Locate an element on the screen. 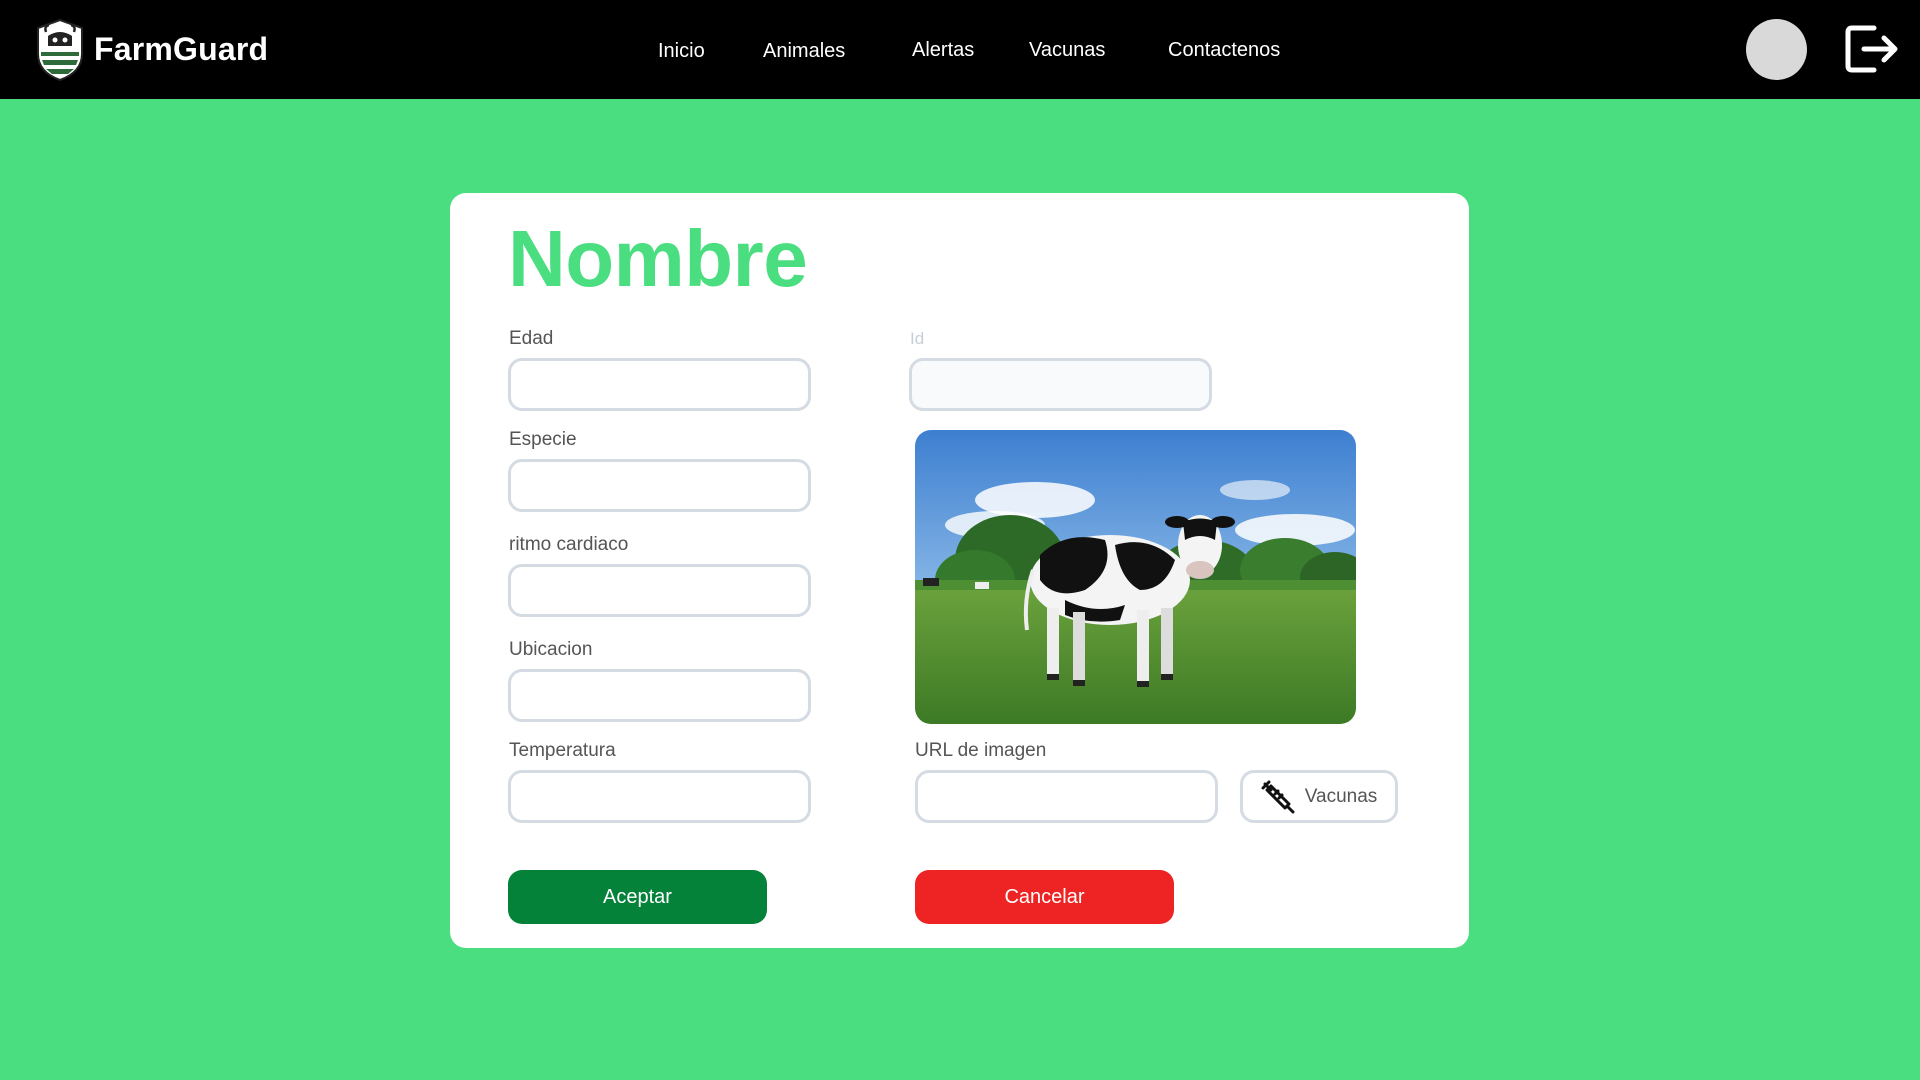  cow-image is located at coordinates (1135, 577).